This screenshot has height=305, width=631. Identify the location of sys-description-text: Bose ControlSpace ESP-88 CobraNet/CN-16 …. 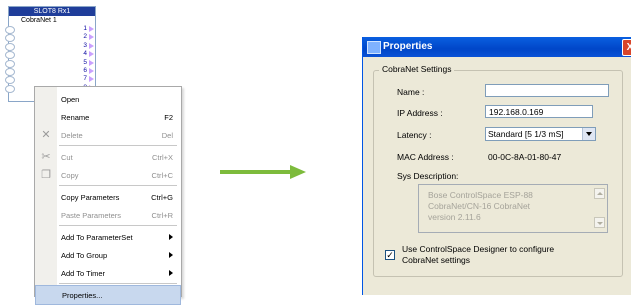
(480, 206).